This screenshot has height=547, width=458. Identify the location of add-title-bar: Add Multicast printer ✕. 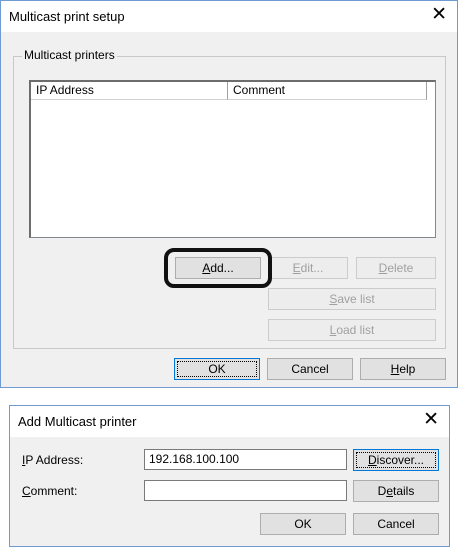
(229, 421).